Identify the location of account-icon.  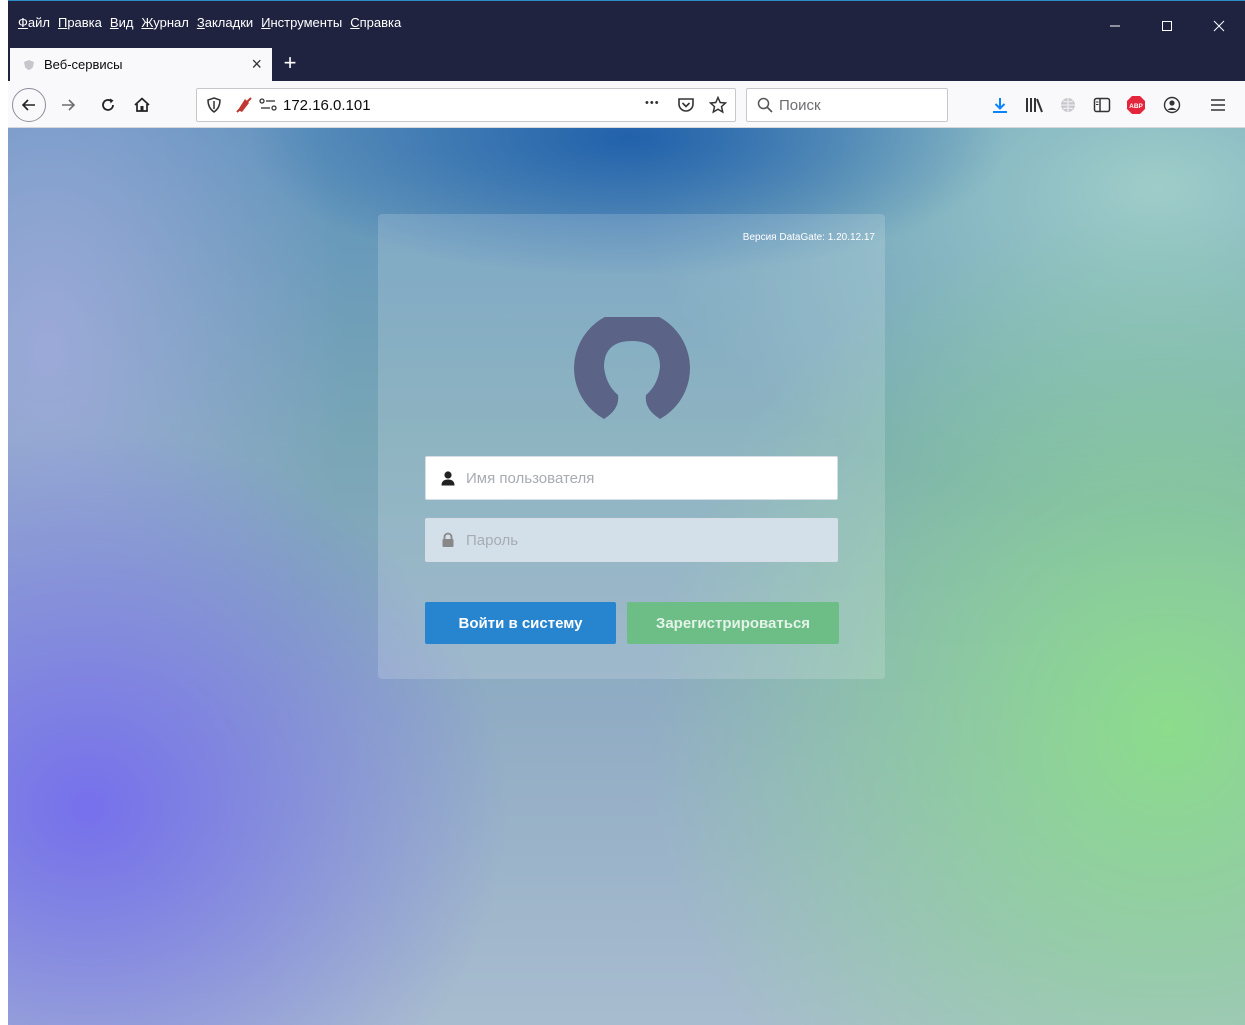
(1172, 105).